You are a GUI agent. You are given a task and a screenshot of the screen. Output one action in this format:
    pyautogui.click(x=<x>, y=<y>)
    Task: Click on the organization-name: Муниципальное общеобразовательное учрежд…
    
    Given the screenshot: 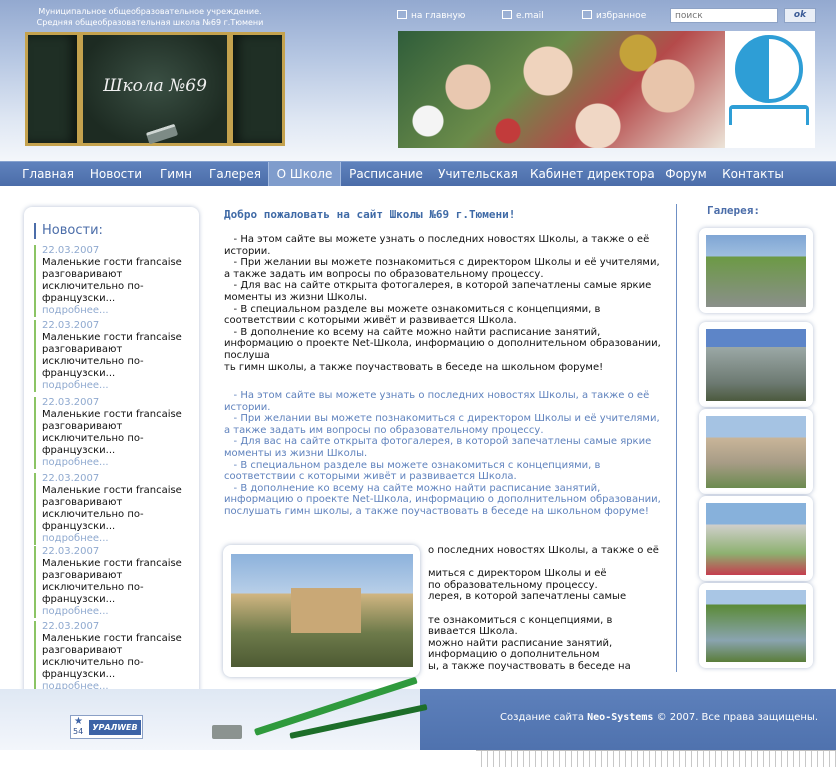 What is the action you would take?
    pyautogui.click(x=150, y=17)
    